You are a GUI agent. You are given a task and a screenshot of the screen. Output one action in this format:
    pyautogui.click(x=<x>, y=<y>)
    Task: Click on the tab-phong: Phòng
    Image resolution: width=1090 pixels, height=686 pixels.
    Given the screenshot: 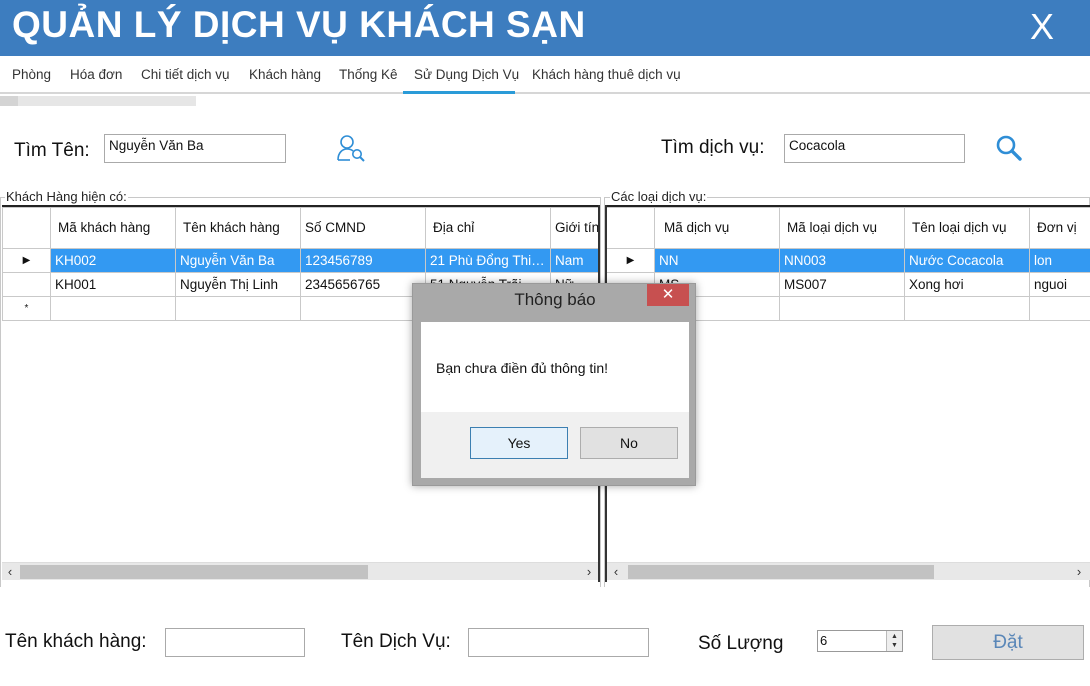 What is the action you would take?
    pyautogui.click(x=31, y=74)
    